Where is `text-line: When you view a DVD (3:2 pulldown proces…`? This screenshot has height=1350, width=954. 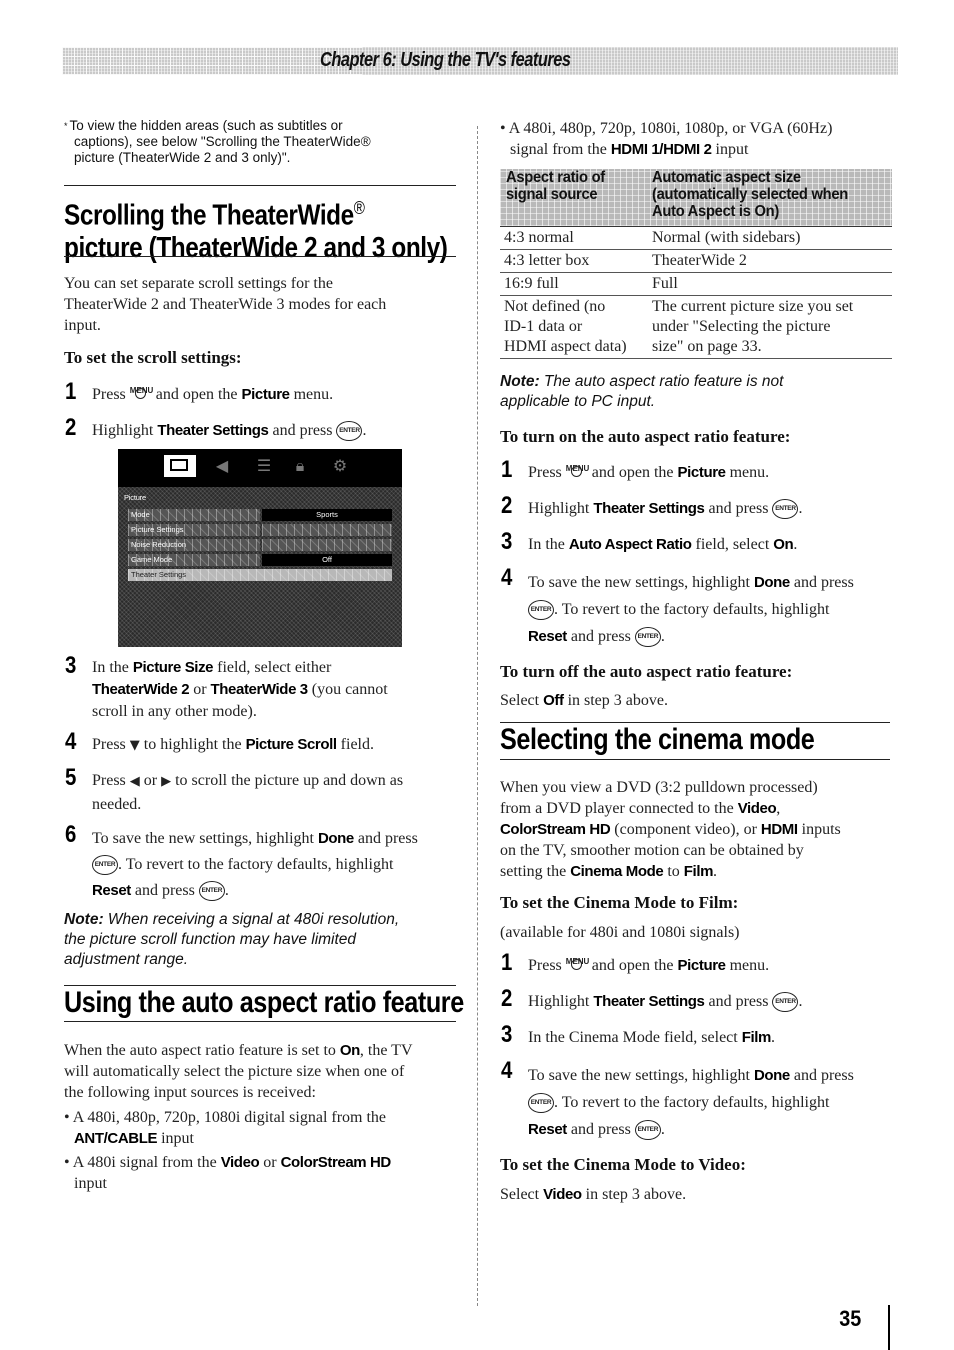 text-line: When you view a DVD (3:2 pulldown proces… is located at coordinates (659, 787).